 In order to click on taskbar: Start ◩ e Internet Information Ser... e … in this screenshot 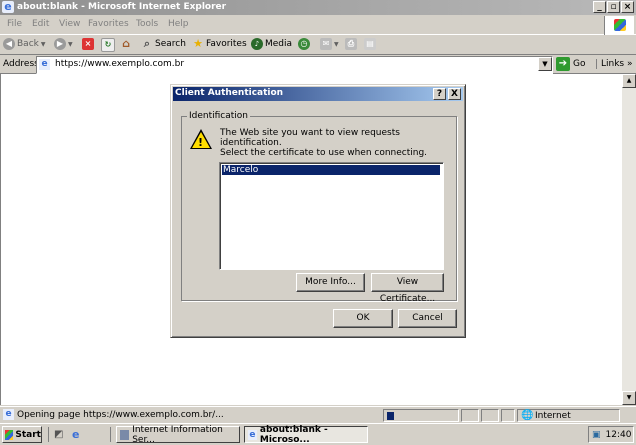, I will do `click(318, 434)`.